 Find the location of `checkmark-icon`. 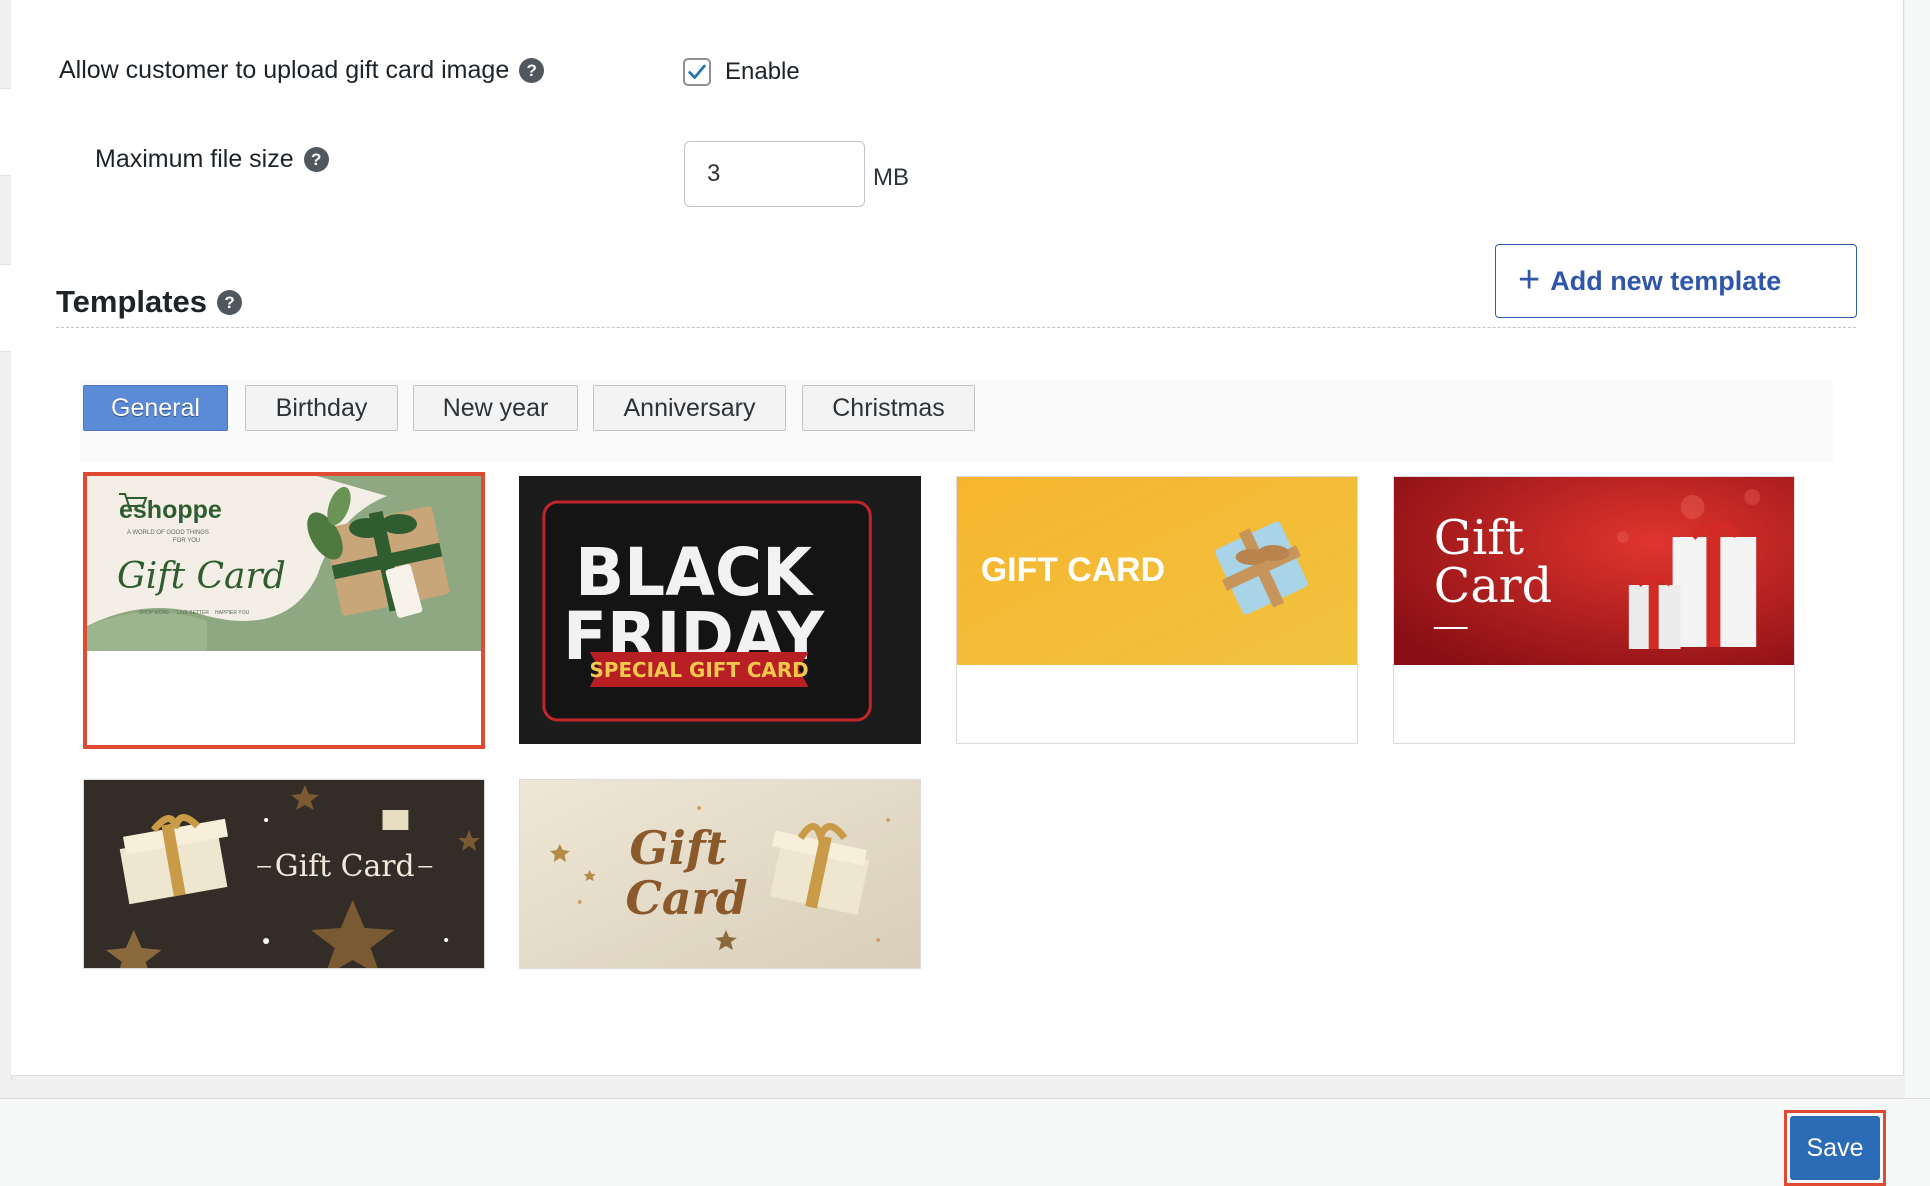

checkmark-icon is located at coordinates (697, 71).